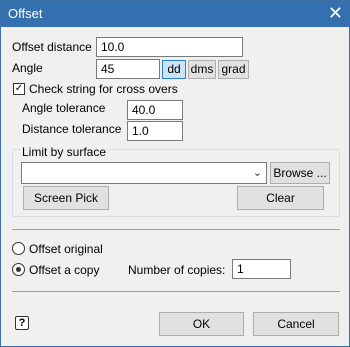 This screenshot has width=350, height=347. I want to click on offset-original-radio, so click(18, 248).